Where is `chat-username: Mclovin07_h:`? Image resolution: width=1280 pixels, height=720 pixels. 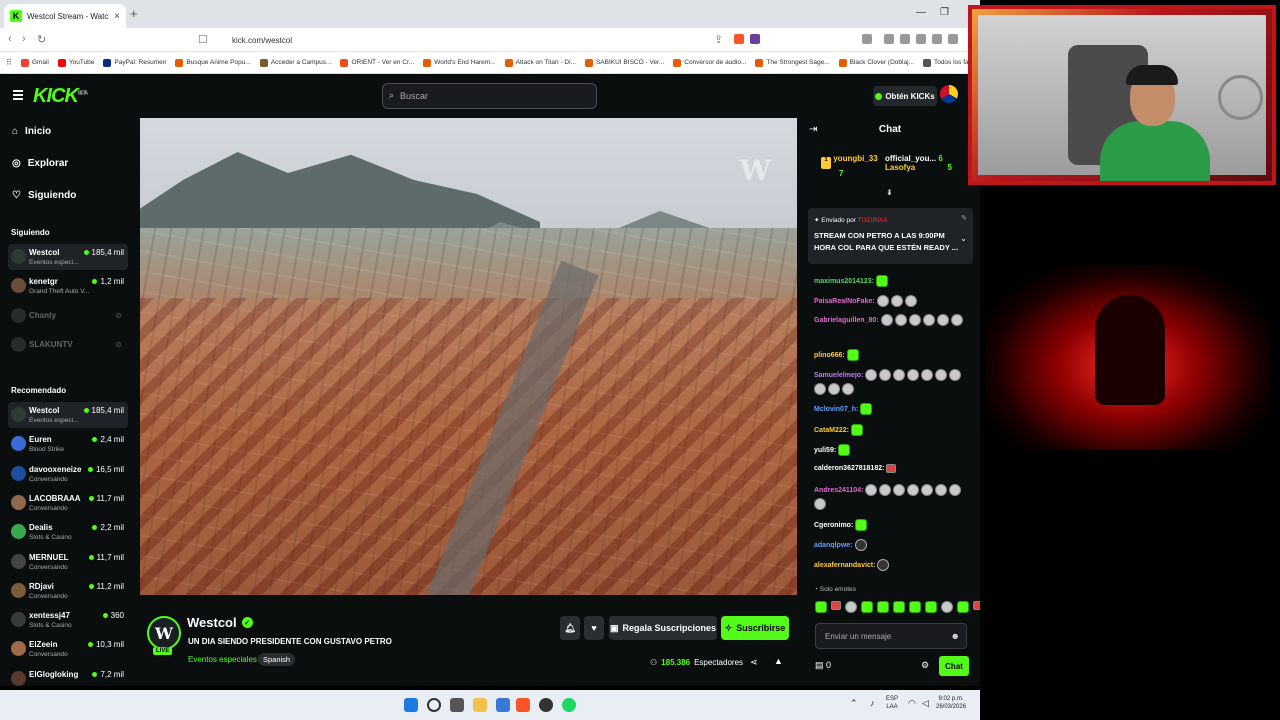
chat-username: Mclovin07_h: is located at coordinates (836, 409).